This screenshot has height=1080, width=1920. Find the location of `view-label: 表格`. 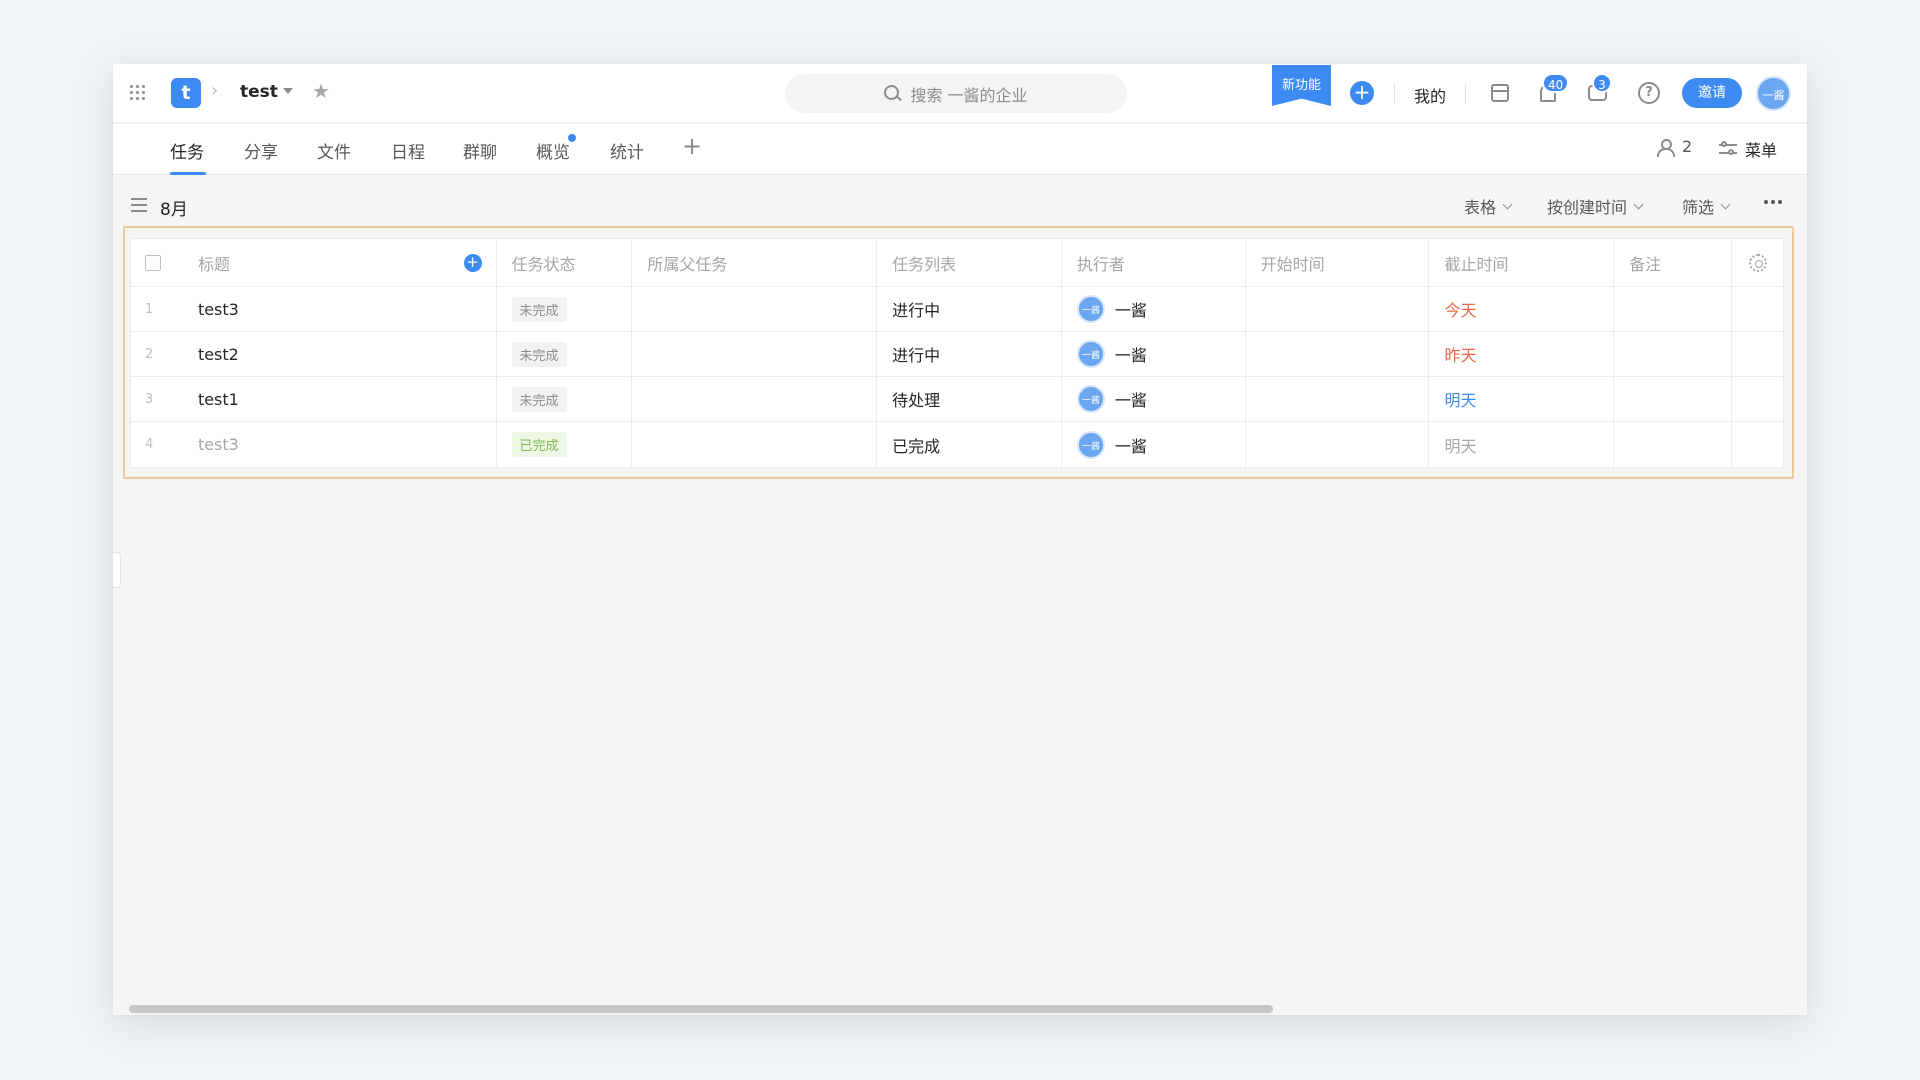

view-label: 表格 is located at coordinates (1480, 207).